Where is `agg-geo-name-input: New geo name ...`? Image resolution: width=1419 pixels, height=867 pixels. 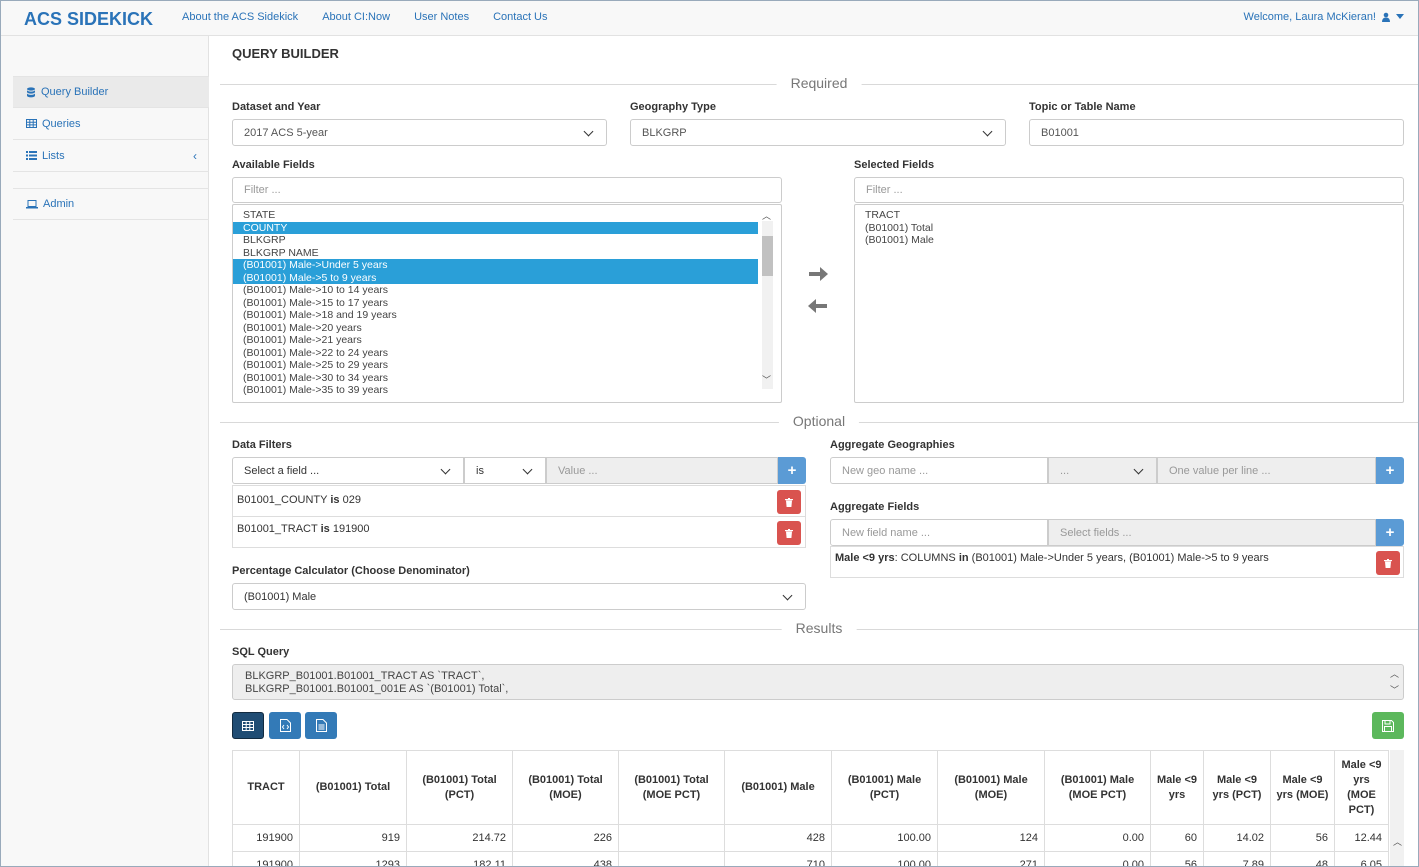
agg-geo-name-input: New geo name ... is located at coordinates (939, 470).